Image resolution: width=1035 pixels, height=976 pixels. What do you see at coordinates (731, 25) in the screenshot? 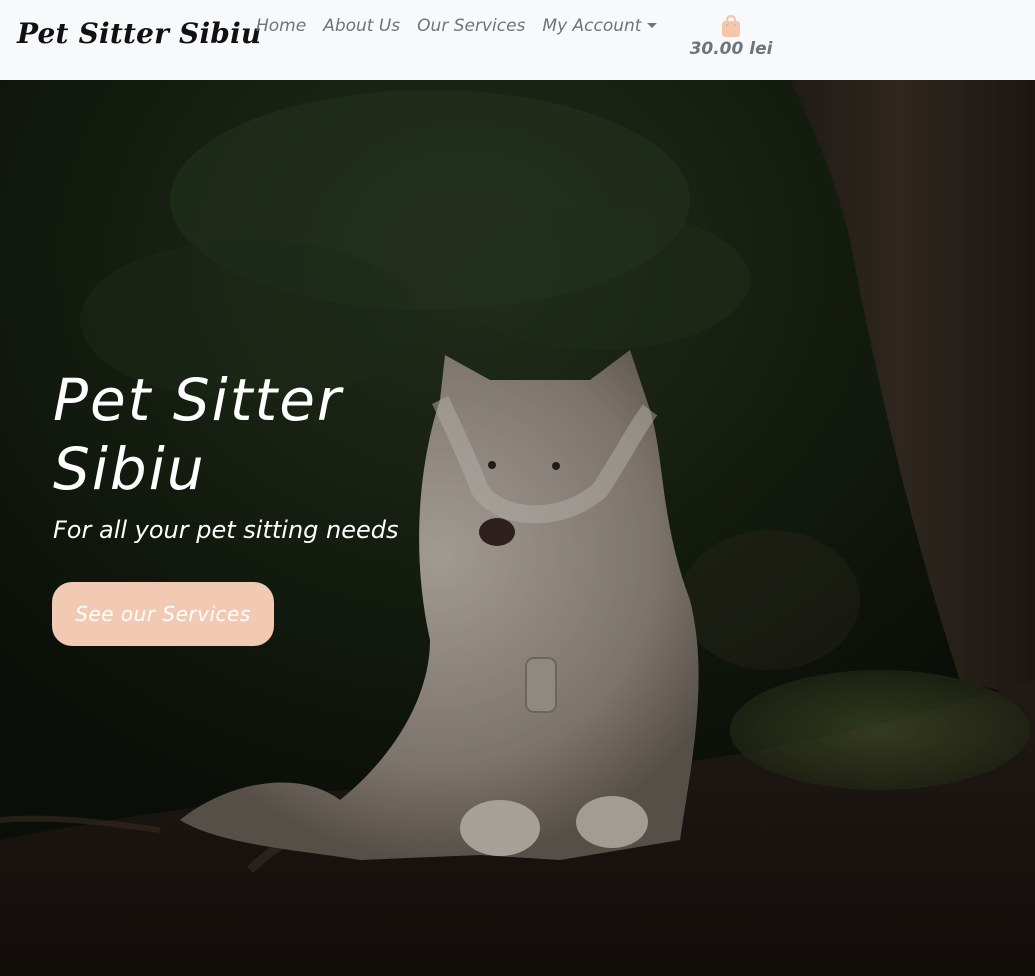
I see `shopping-bag-icon` at bounding box center [731, 25].